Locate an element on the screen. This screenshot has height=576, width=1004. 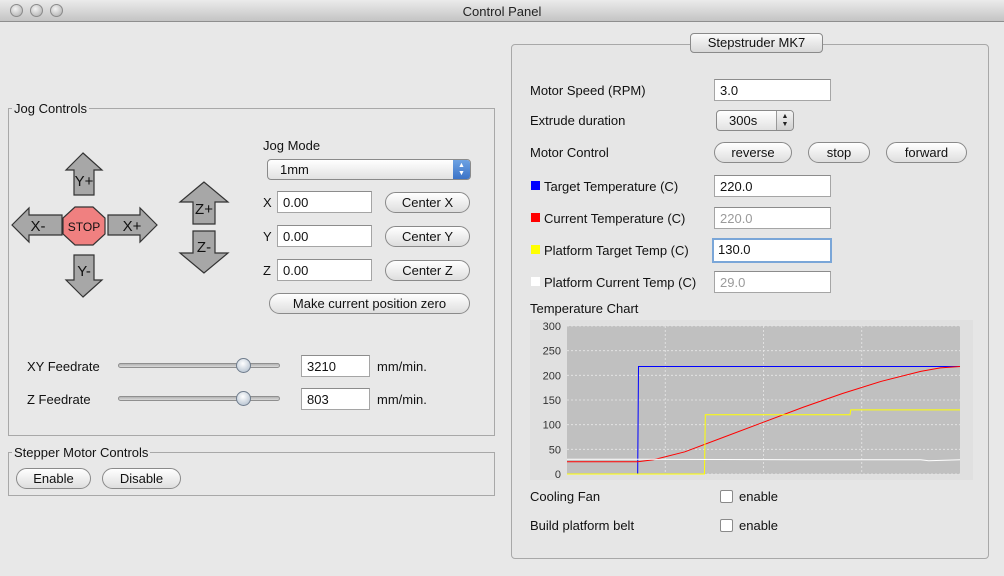
chart-y-tick-label: 250 is located at coordinates (552, 352).